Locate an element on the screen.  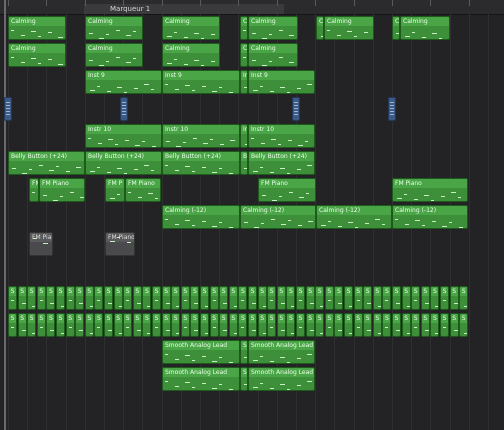
region-belly-button: B is located at coordinates (244, 163).